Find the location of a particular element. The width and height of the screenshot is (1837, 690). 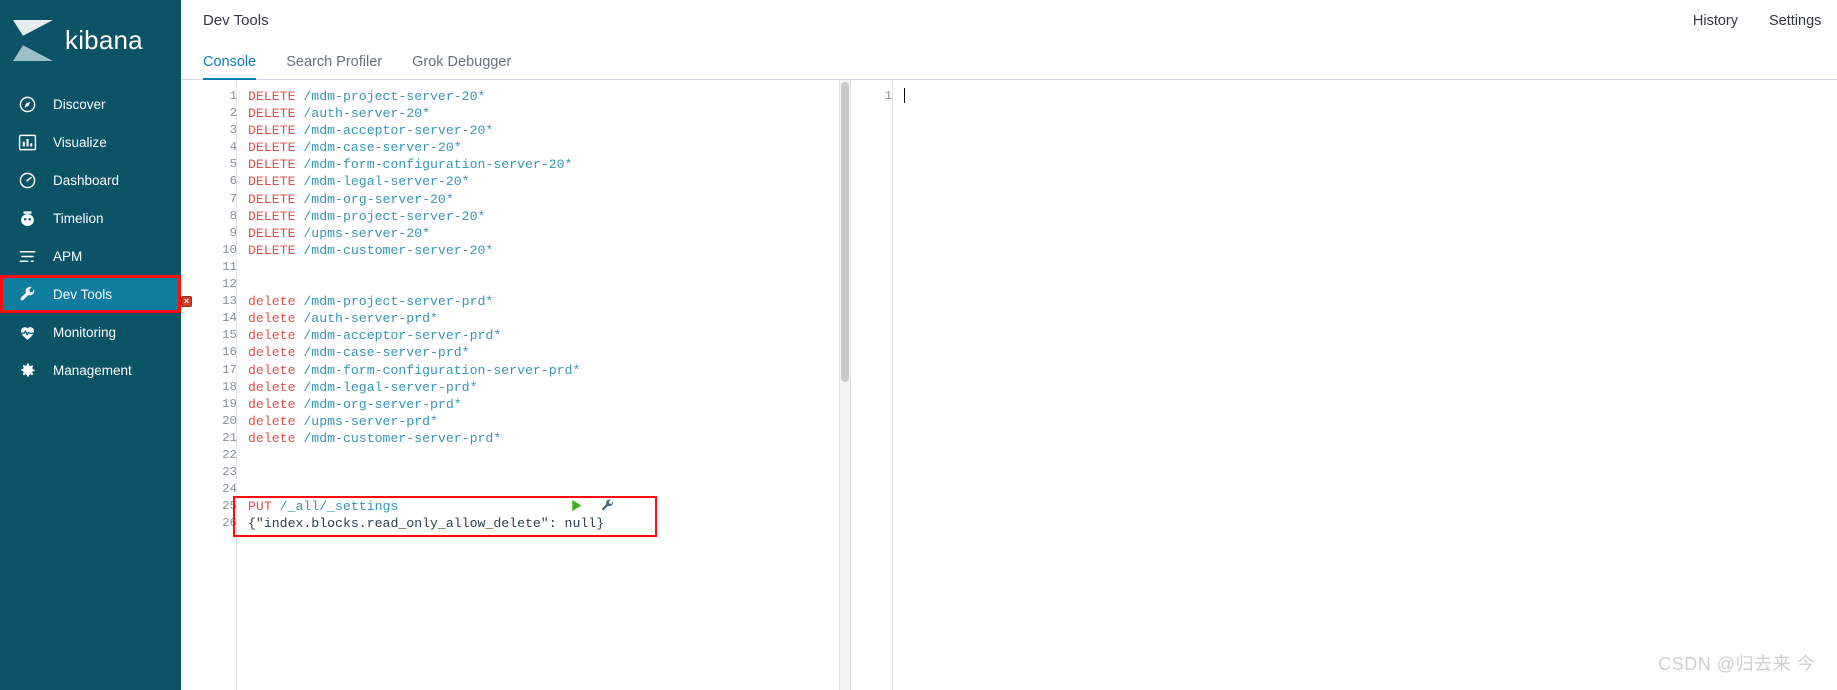

sidebar-item-discover: Discover is located at coordinates (90, 104).